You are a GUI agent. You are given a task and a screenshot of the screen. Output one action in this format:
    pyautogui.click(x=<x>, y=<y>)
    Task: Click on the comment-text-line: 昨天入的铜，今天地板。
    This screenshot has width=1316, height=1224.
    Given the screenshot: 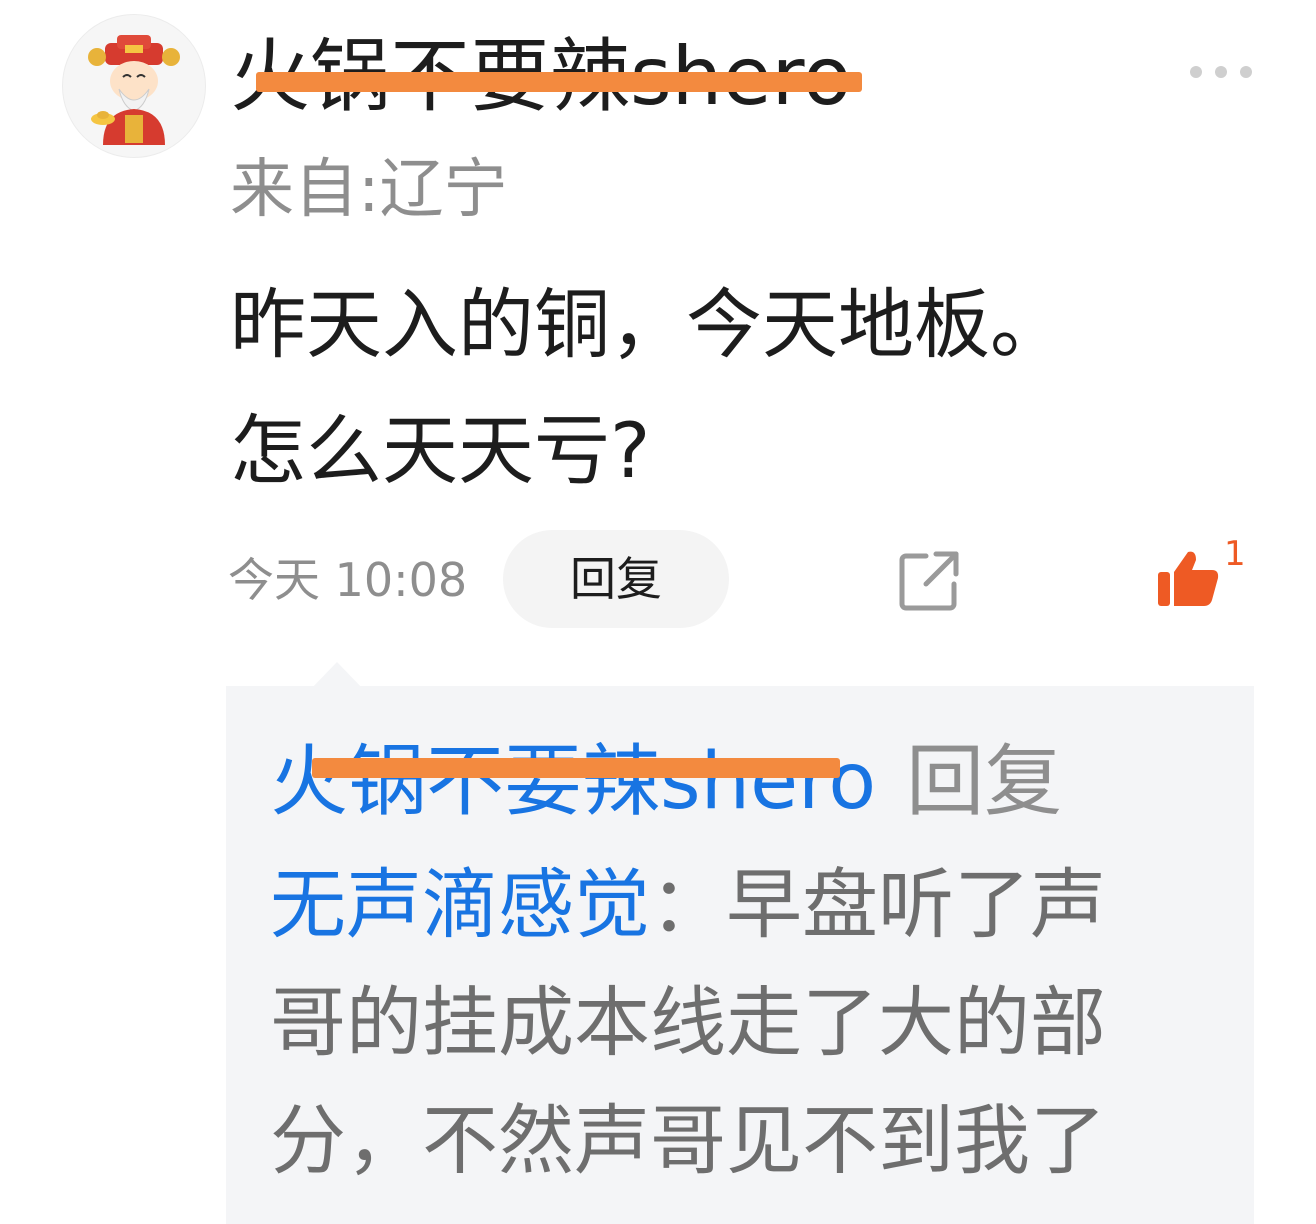 What is the action you would take?
    pyautogui.click(x=648, y=324)
    